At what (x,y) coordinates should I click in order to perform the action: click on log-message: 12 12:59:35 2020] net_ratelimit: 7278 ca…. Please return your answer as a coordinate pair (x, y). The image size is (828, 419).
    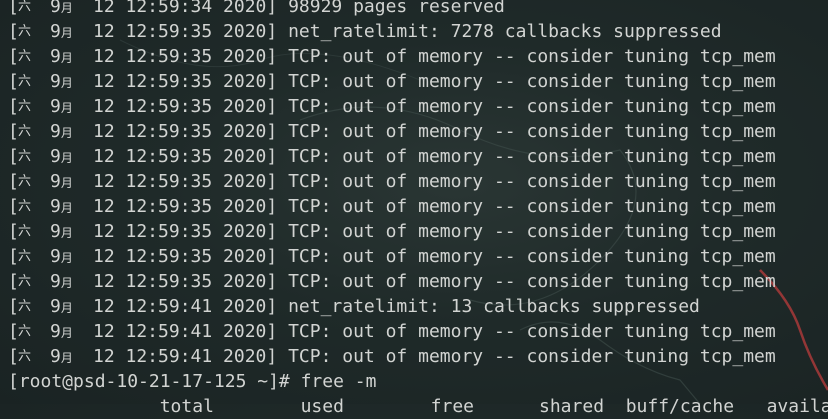
    Looking at the image, I should click on (407, 31).